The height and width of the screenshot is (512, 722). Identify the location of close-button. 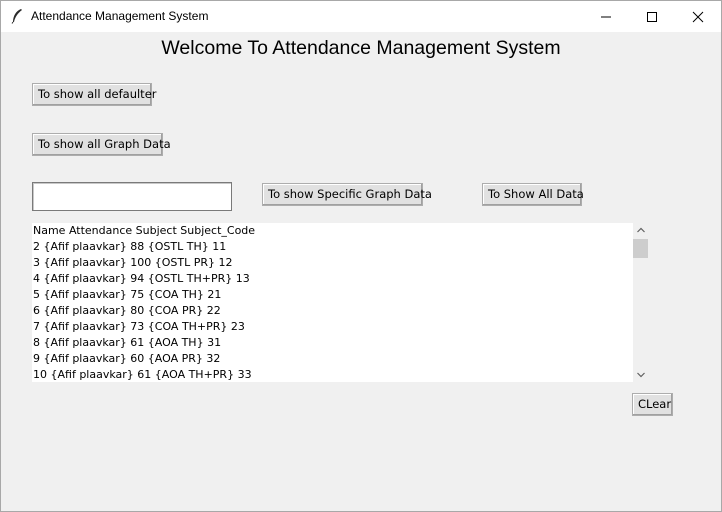
(698, 16).